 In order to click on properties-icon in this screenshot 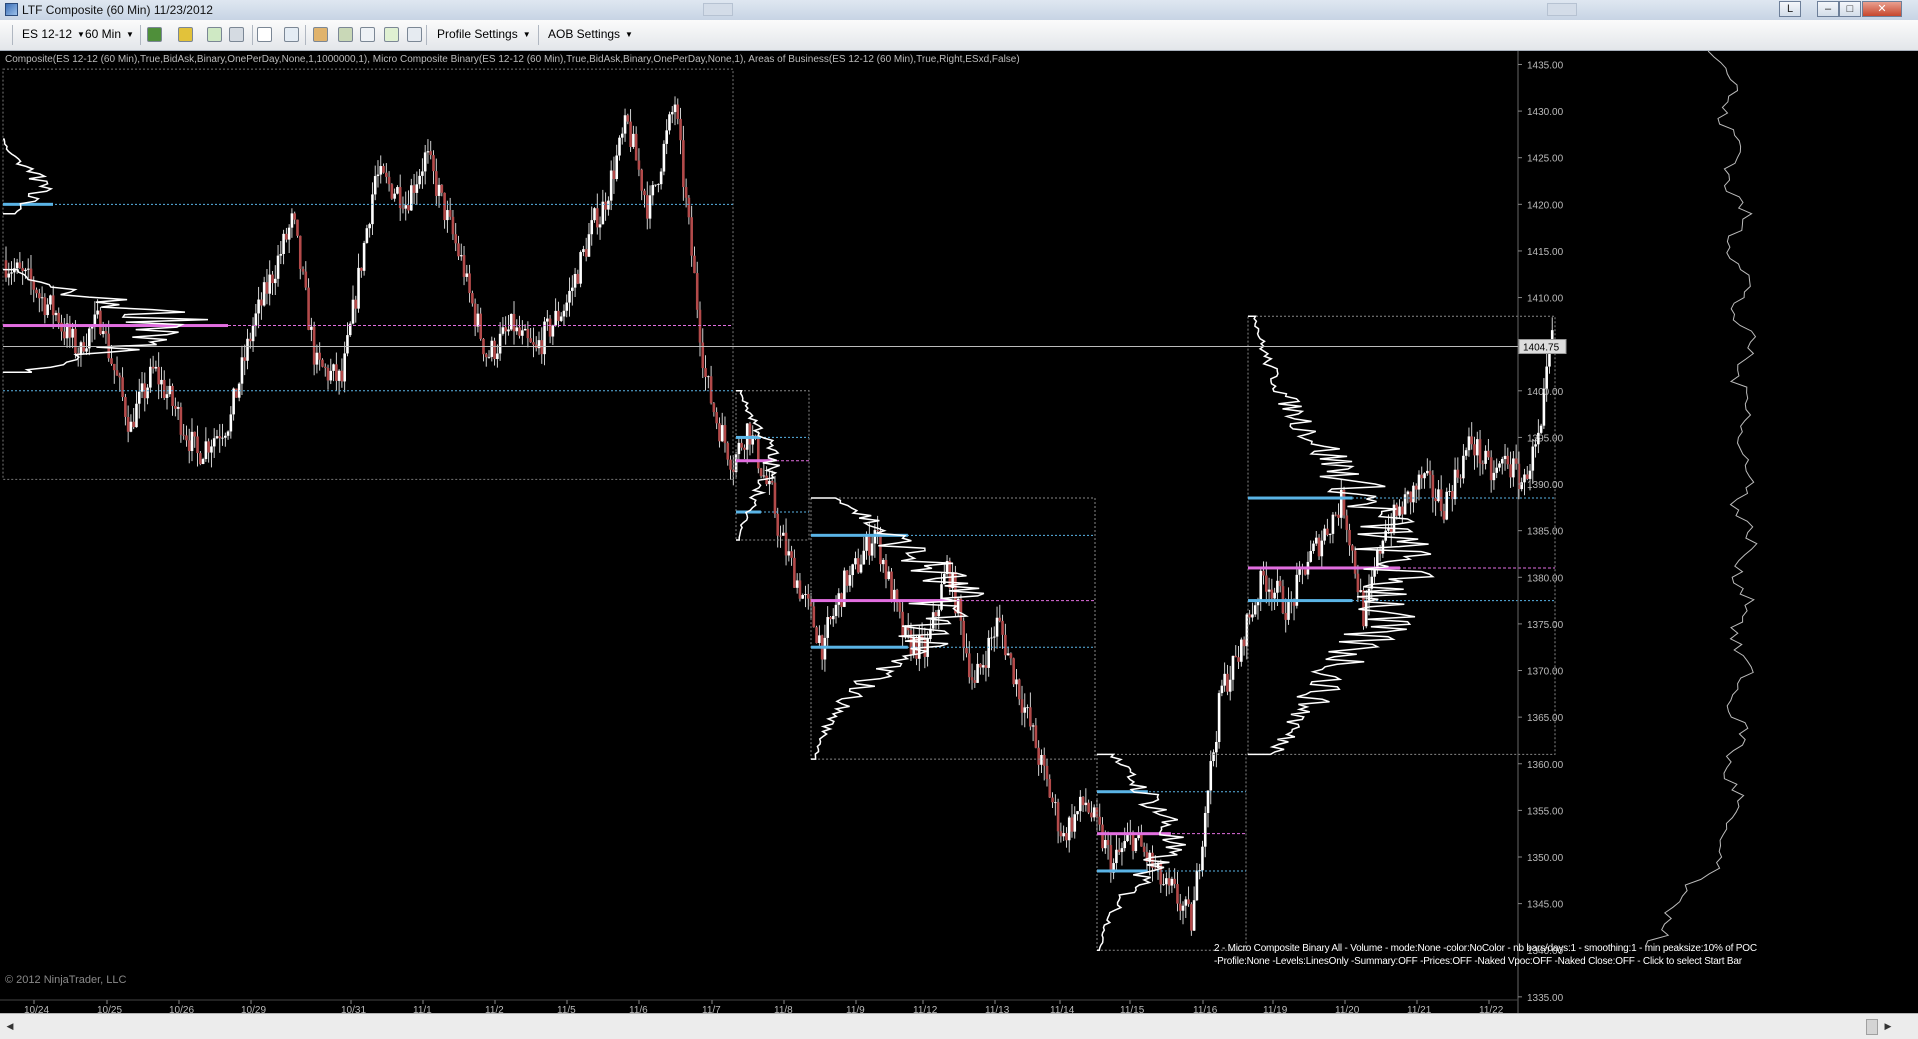, I will do `click(320, 34)`.